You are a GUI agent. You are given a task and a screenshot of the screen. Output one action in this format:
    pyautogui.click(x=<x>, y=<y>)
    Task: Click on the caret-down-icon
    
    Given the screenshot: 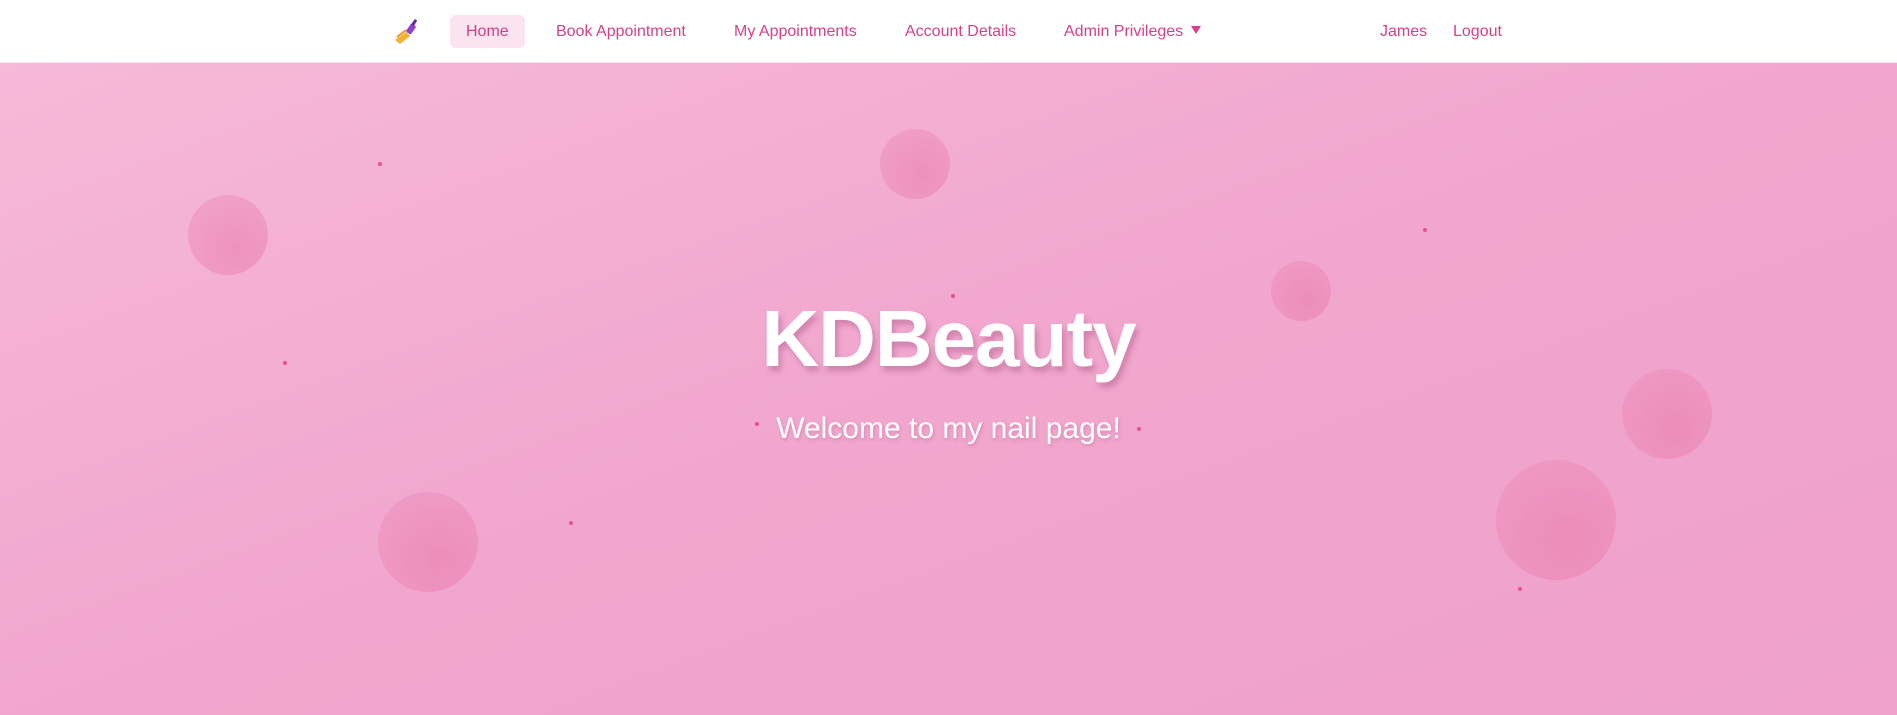 What is the action you would take?
    pyautogui.click(x=1196, y=30)
    